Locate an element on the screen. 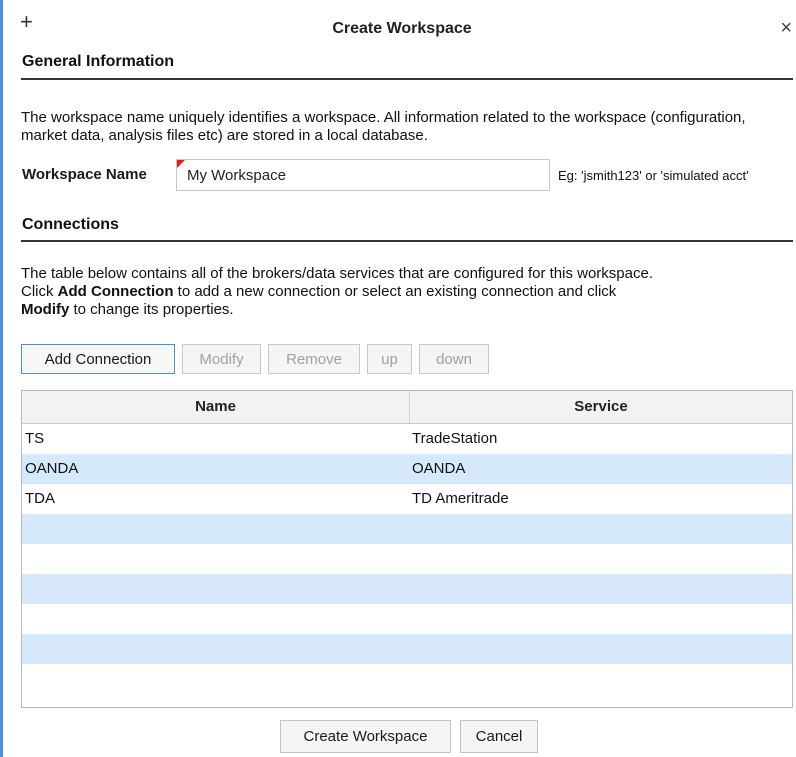 Image resolution: width=796 pixels, height=757 pixels. workspace-name-hint: Eg: 'jsmith123' or 'simulated acct' is located at coordinates (653, 175).